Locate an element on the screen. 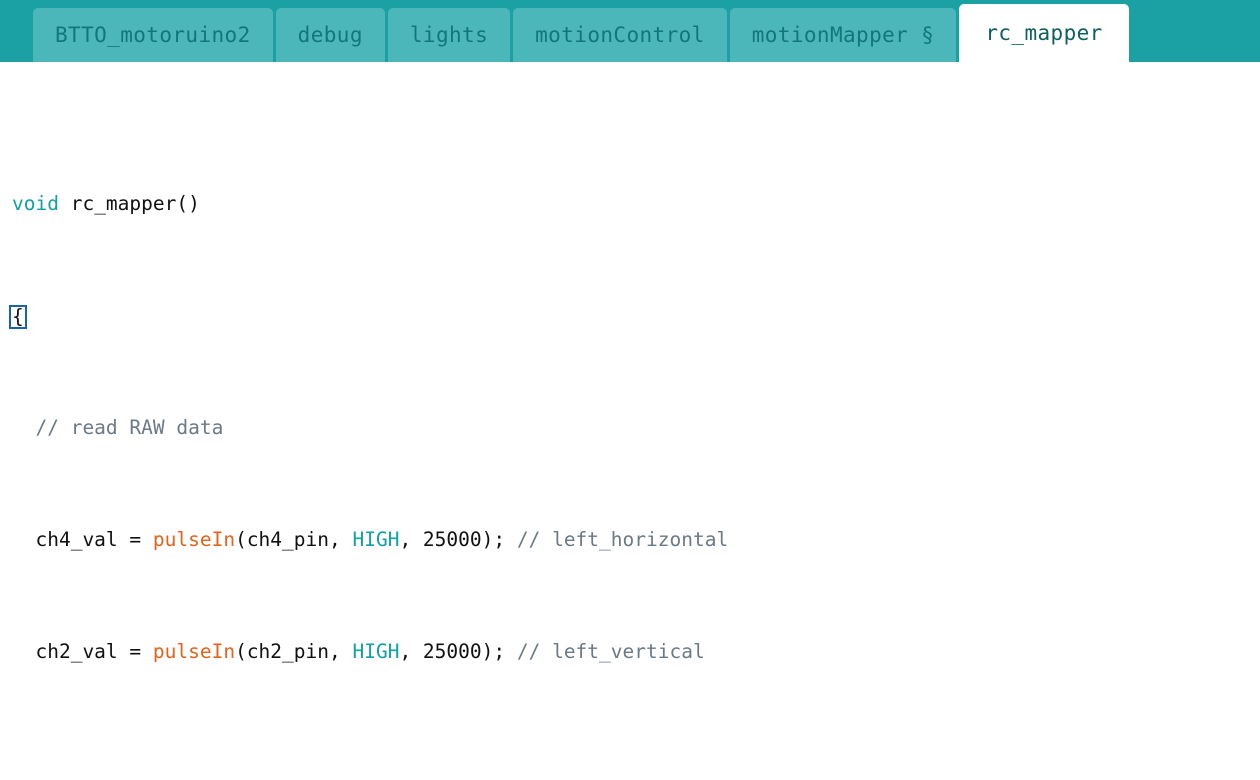 The width and height of the screenshot is (1260, 780). code-text: (ch2_pin, is located at coordinates (294, 651).